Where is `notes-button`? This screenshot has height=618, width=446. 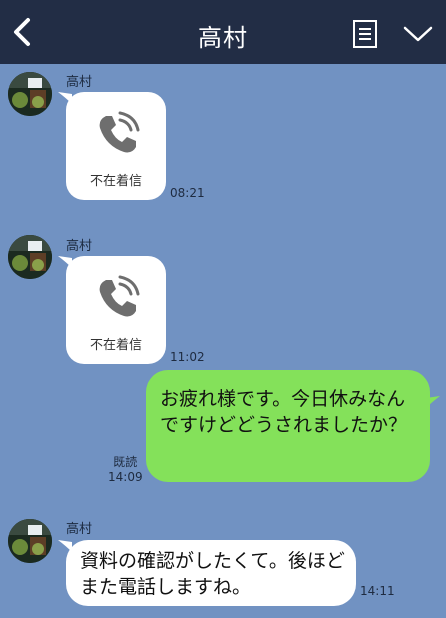 notes-button is located at coordinates (365, 34).